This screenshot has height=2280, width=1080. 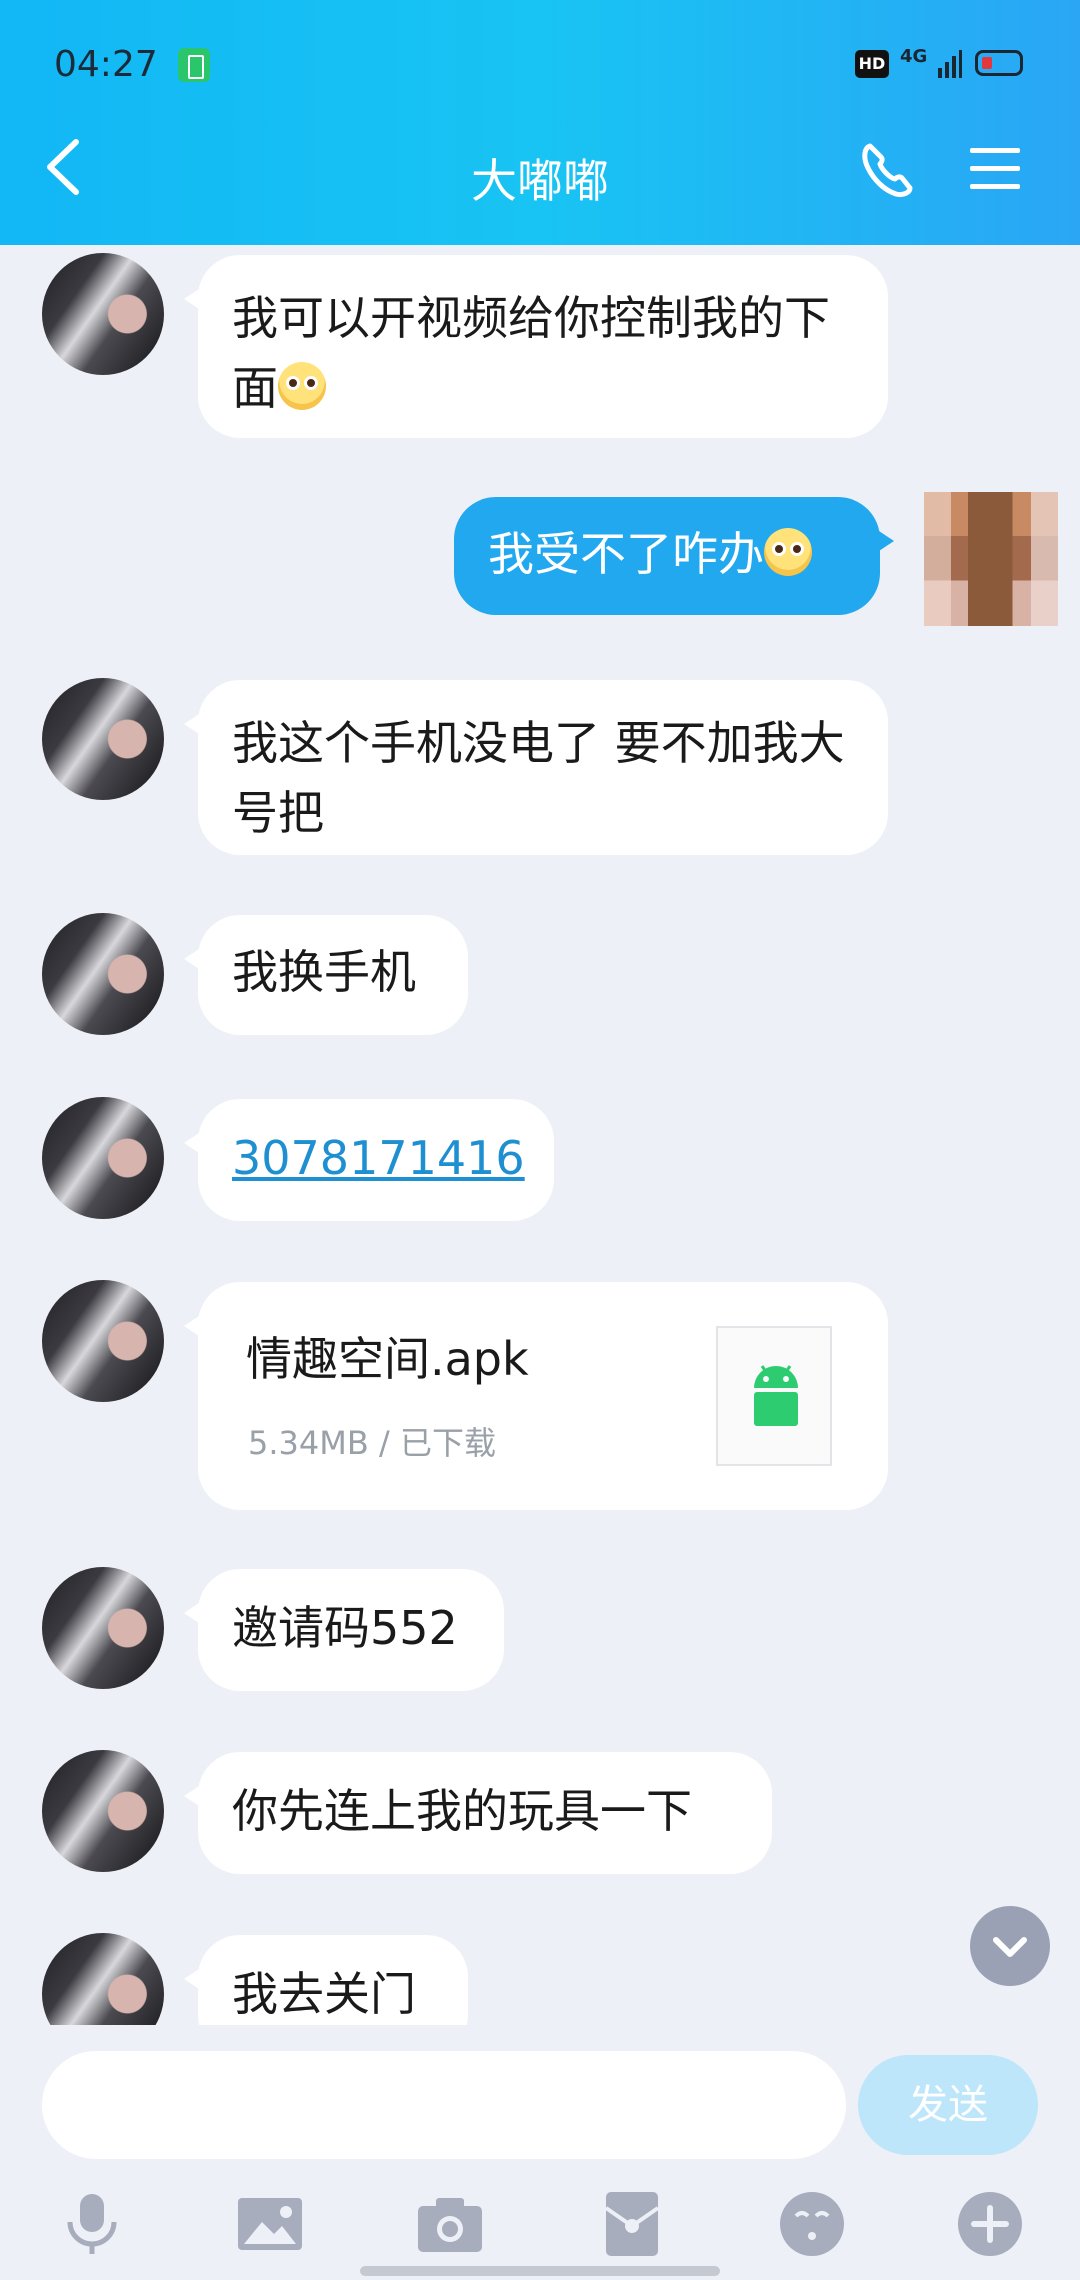 I want to click on scroll-to-bottom-button, so click(x=1010, y=1946).